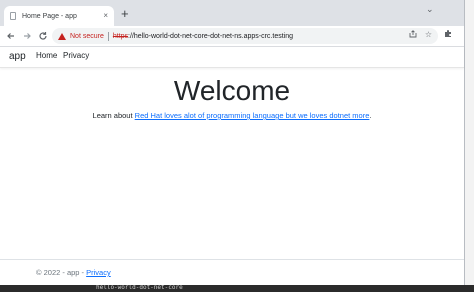 The height and width of the screenshot is (292, 474). What do you see at coordinates (49, 16) in the screenshot?
I see `tab-title: Home Page - app` at bounding box center [49, 16].